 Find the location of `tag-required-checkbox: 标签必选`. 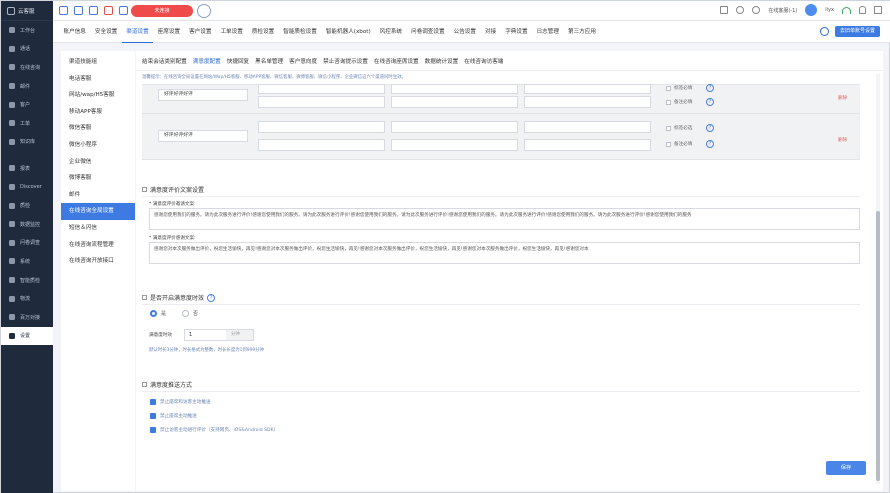

tag-required-checkbox: 标签必选 is located at coordinates (679, 128).